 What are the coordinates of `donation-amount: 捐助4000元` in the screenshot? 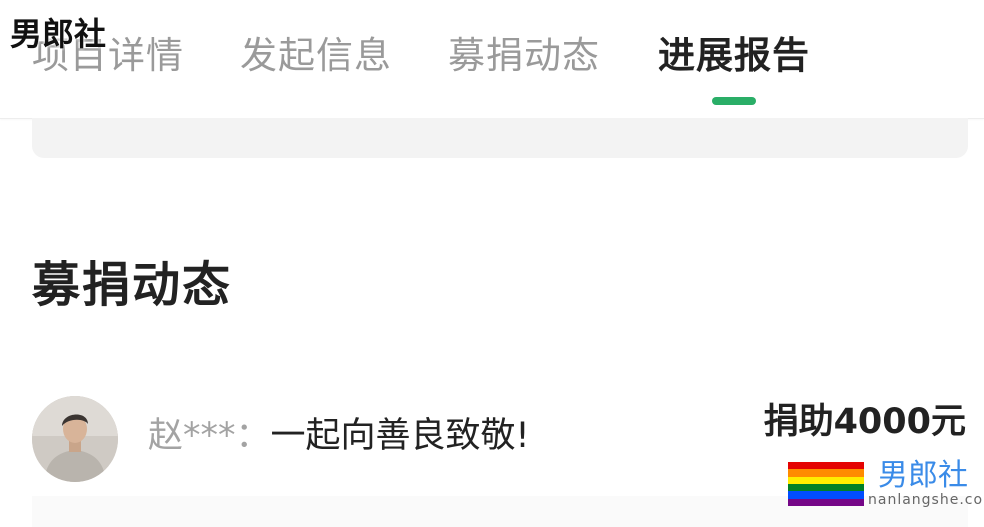 It's located at (864, 422).